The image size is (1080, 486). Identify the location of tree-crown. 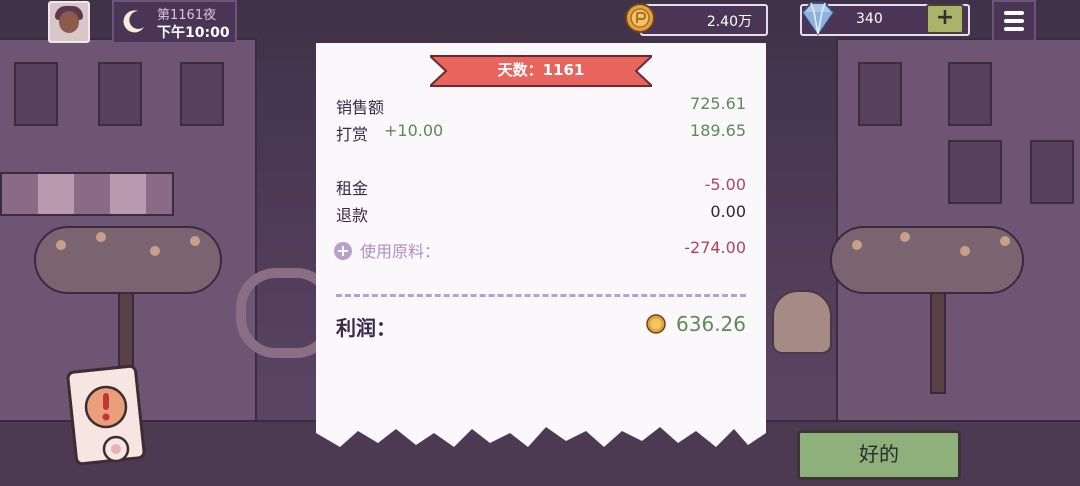
(927, 260).